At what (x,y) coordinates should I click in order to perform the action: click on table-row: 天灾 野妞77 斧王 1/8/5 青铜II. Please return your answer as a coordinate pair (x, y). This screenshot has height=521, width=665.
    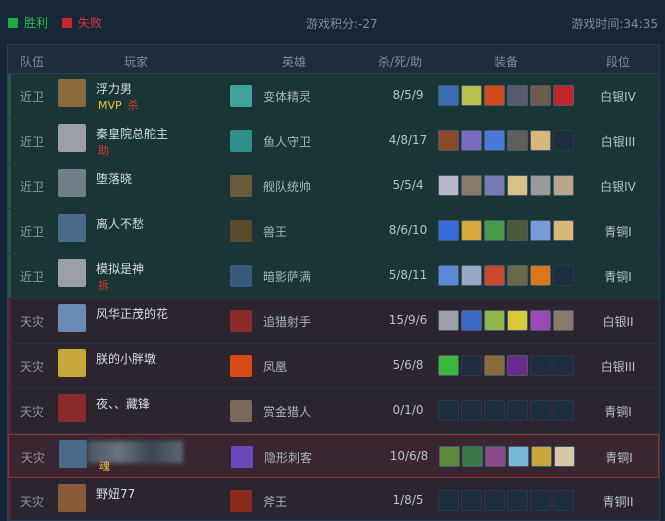
    Looking at the image, I should click on (333, 499).